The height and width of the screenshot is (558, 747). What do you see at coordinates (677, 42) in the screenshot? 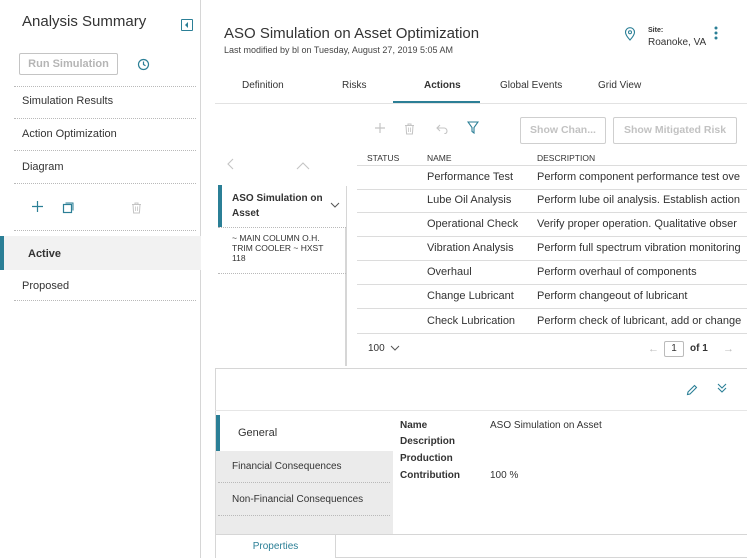
I see `site-value: Roanoke, VA` at bounding box center [677, 42].